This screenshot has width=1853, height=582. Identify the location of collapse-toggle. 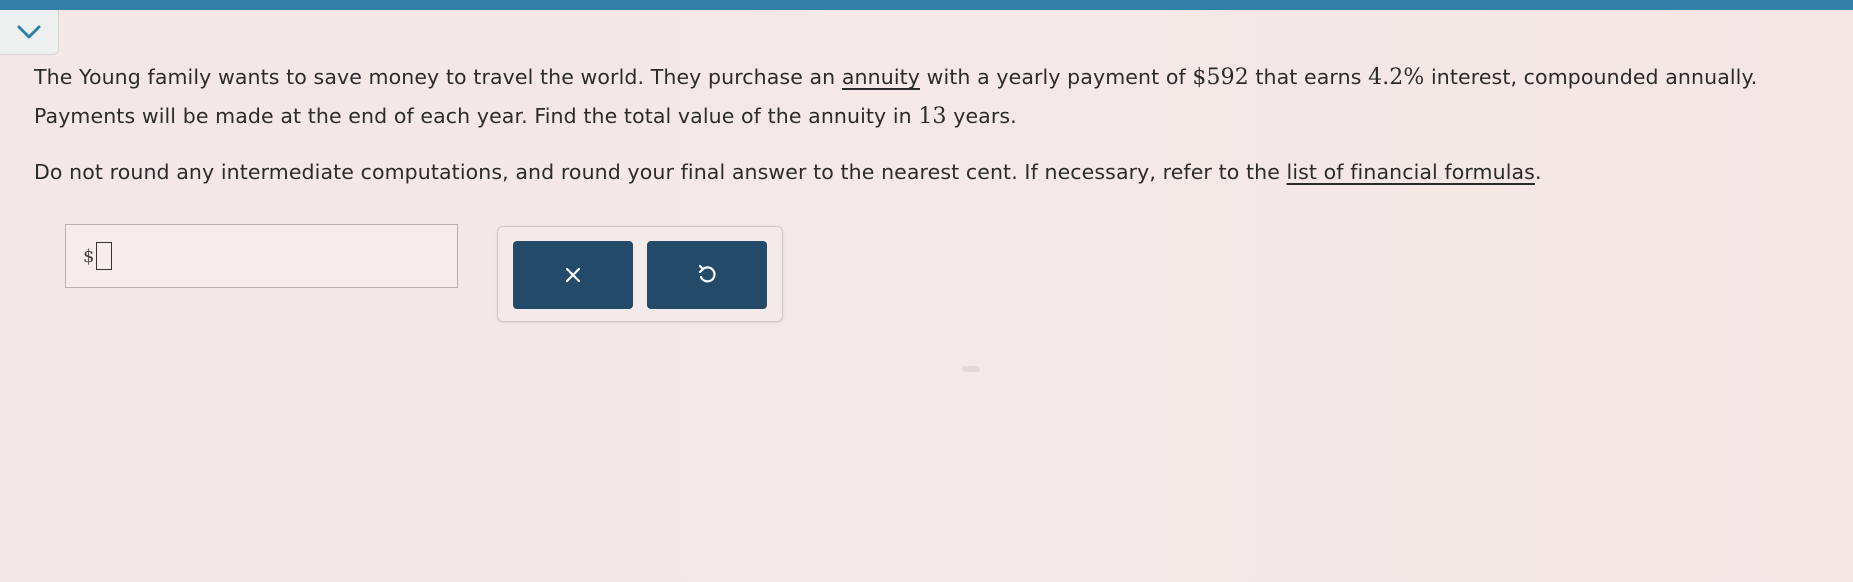
(29, 32).